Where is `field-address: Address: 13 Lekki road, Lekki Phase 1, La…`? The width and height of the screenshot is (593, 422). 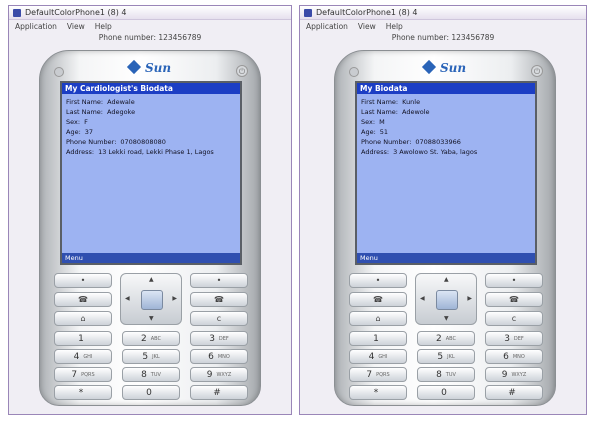 field-address: Address: 13 Lekki road, Lekki Phase 1, La… is located at coordinates (140, 152).